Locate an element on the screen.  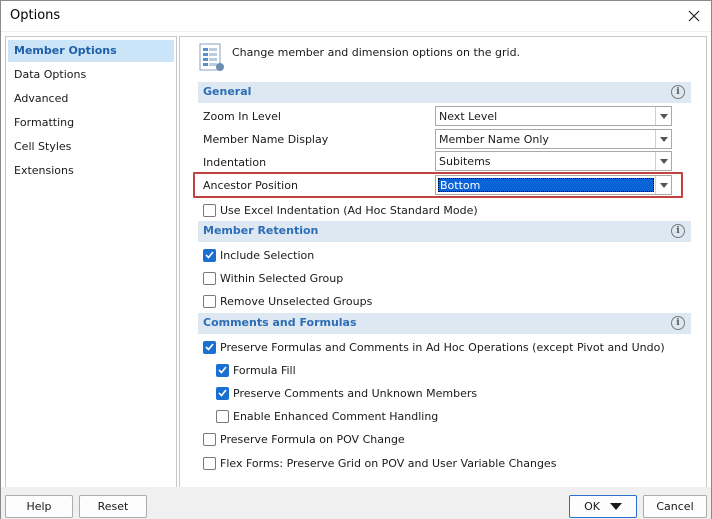
preserve-comments-unknown-checkbox is located at coordinates (222, 393).